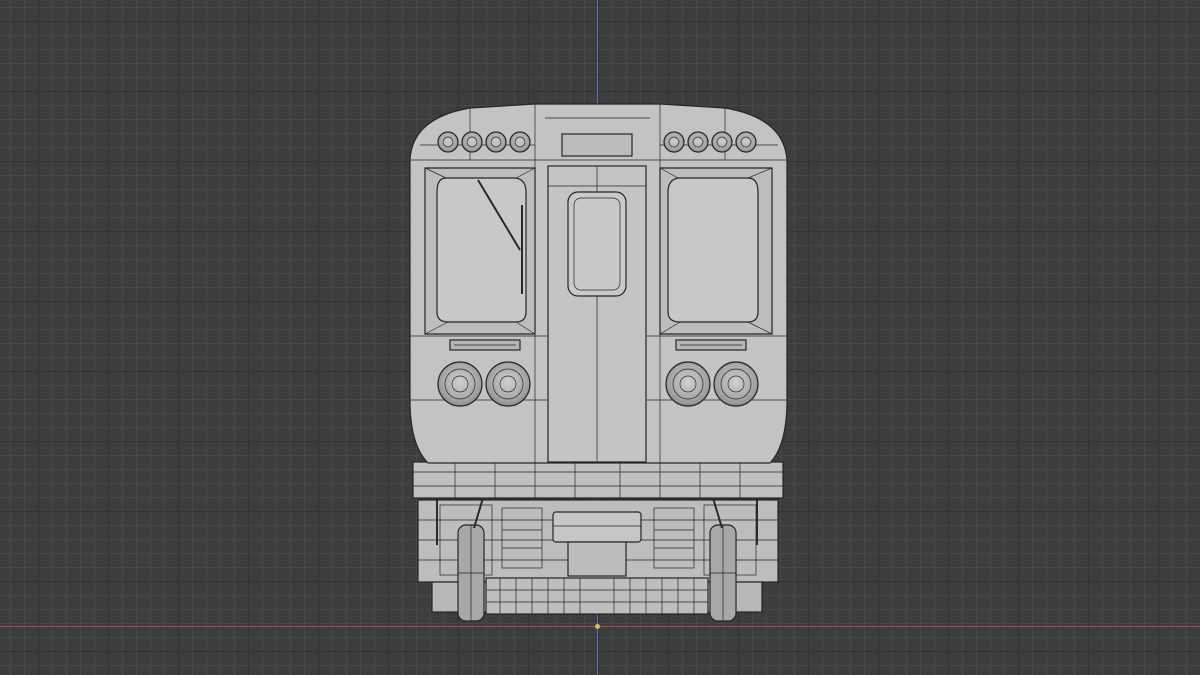  What do you see at coordinates (598, 480) in the screenshot?
I see `underframe` at bounding box center [598, 480].